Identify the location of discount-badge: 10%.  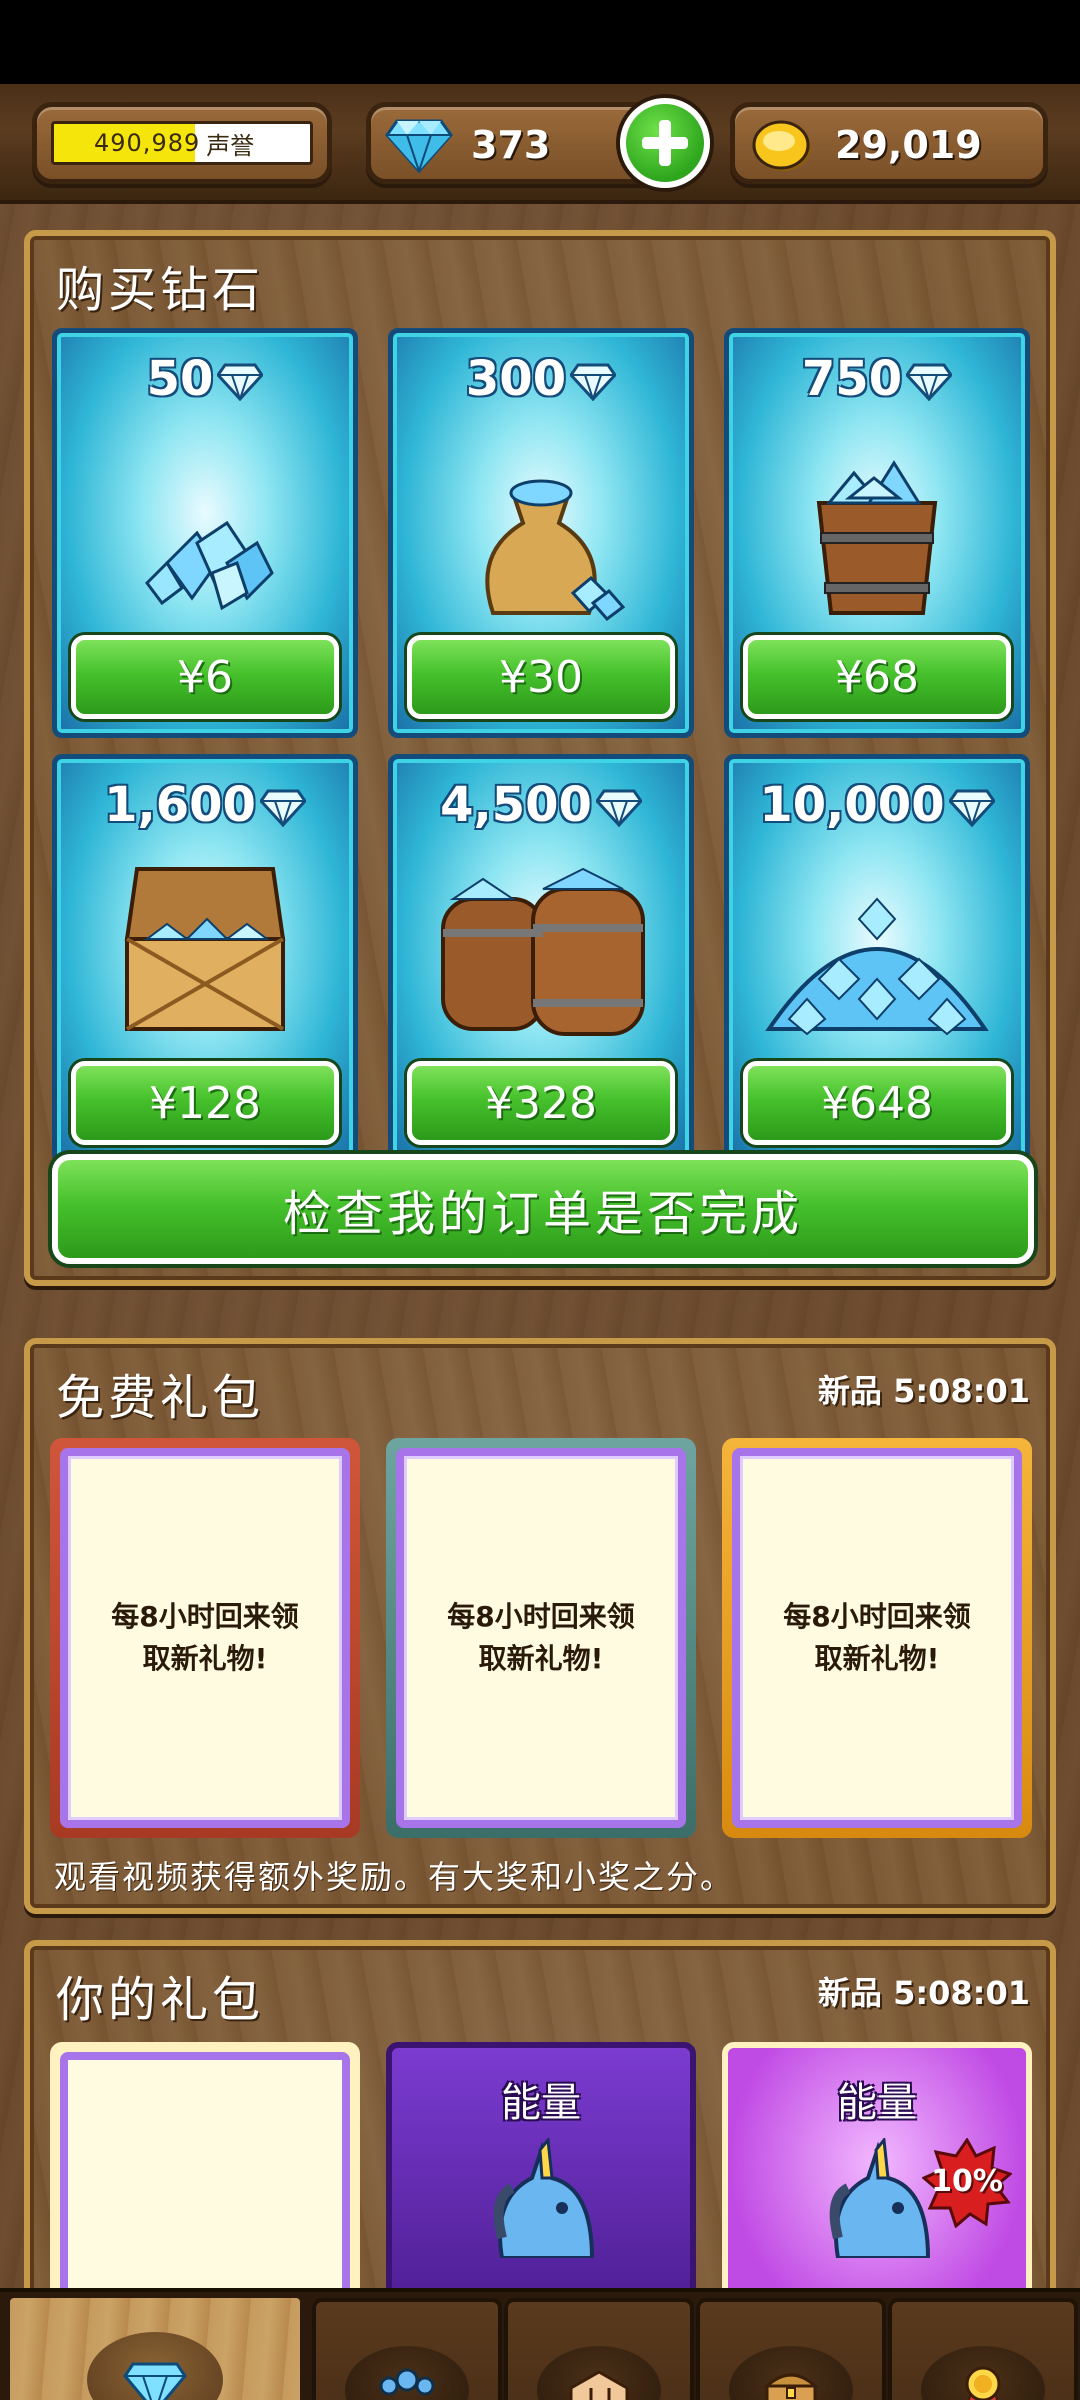
(967, 2183).